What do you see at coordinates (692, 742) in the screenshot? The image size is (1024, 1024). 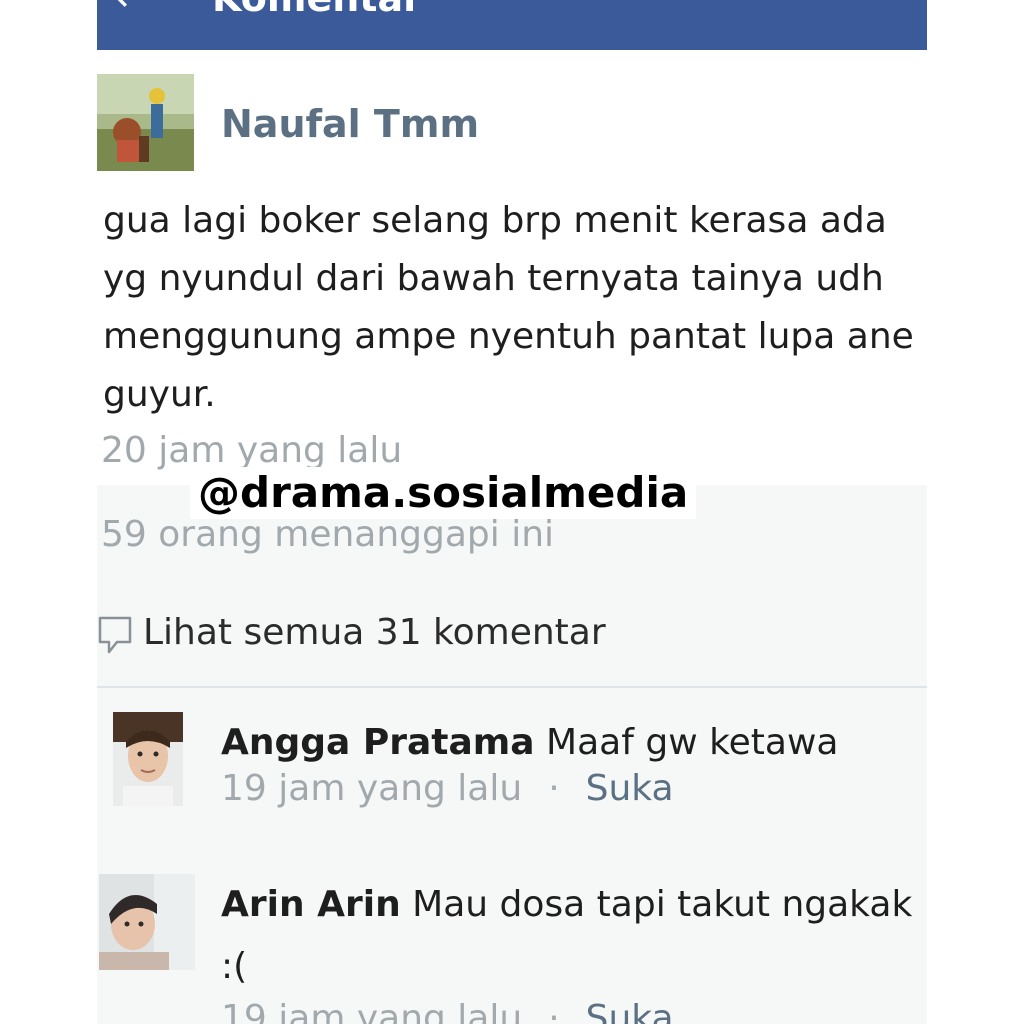 I see `comment-text: Maaf gw ketawa` at bounding box center [692, 742].